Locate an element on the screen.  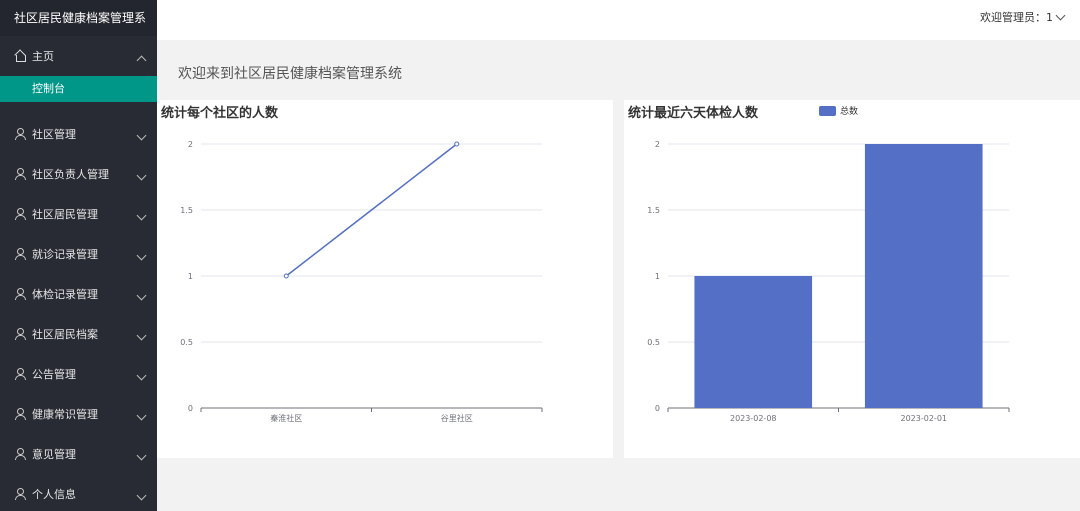
user-menu: 欢迎管理员：1 is located at coordinates (1023, 17).